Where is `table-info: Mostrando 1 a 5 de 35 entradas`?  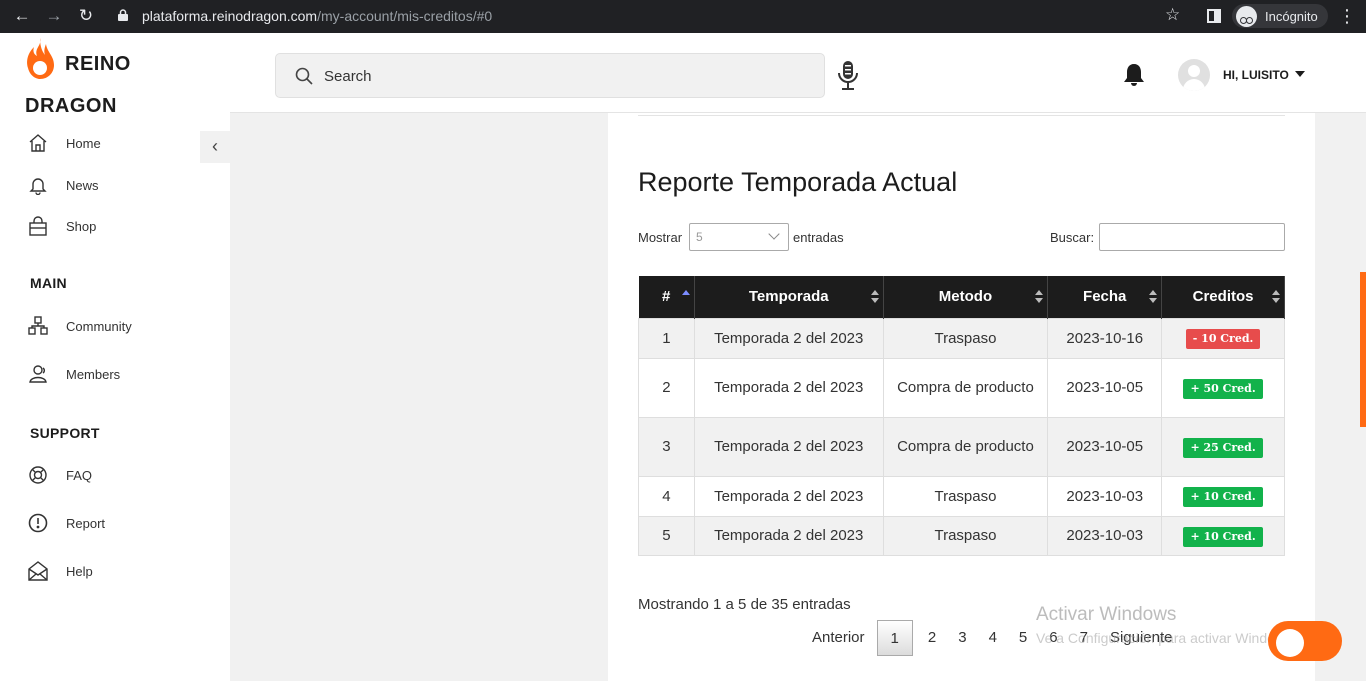 table-info: Mostrando 1 a 5 de 35 entradas is located at coordinates (744, 604).